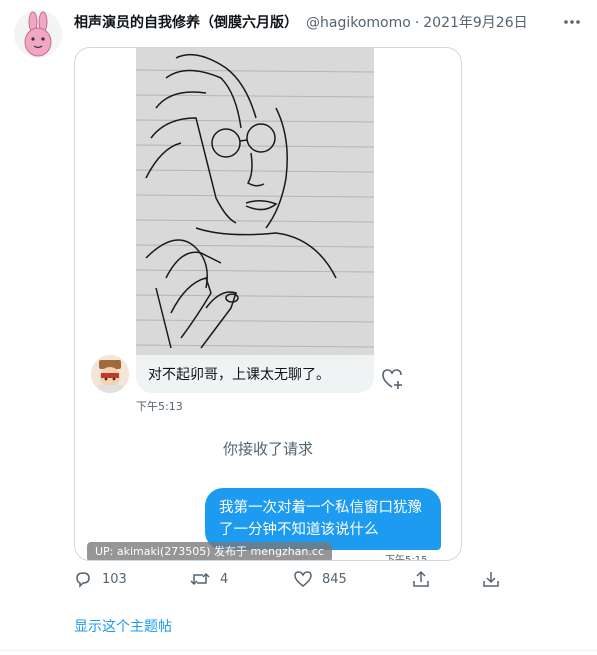 This screenshot has width=597, height=655. I want to click on dm-sender-avatar, so click(110, 374).